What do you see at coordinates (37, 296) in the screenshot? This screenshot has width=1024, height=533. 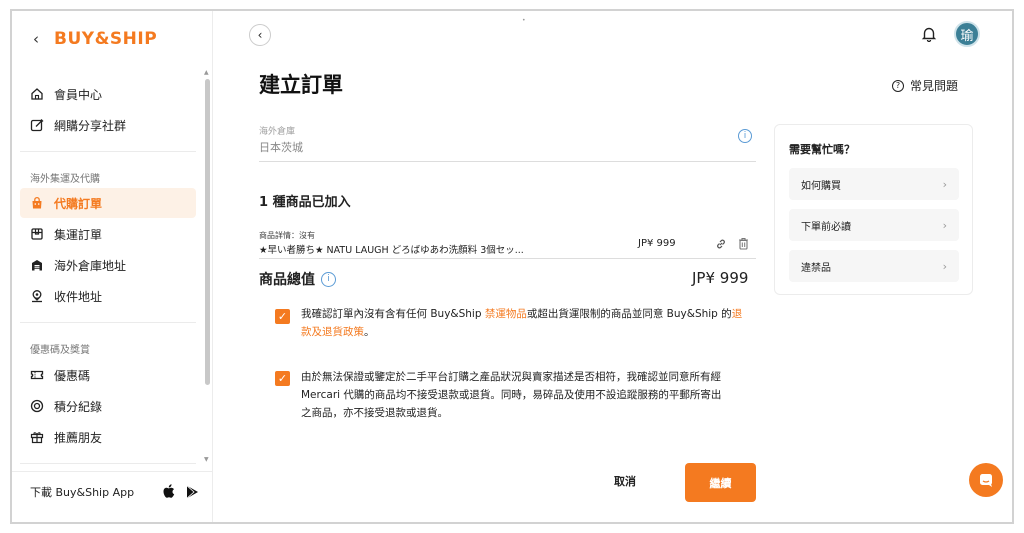 I see `location-icon` at bounding box center [37, 296].